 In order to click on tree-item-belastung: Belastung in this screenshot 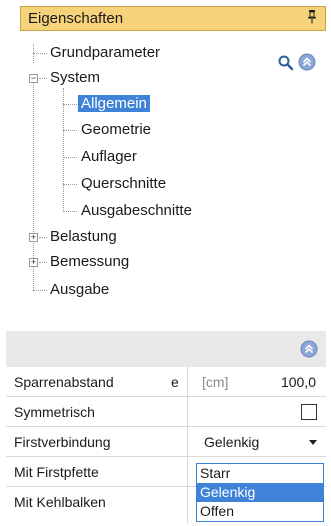, I will do `click(83, 237)`.